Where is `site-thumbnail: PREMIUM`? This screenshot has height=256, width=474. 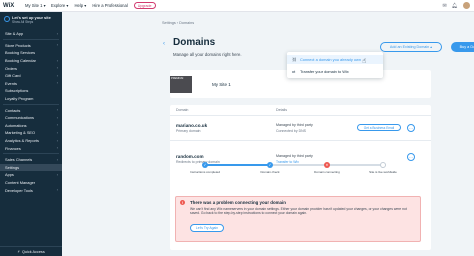 site-thumbnail: PREMIUM is located at coordinates (181, 84).